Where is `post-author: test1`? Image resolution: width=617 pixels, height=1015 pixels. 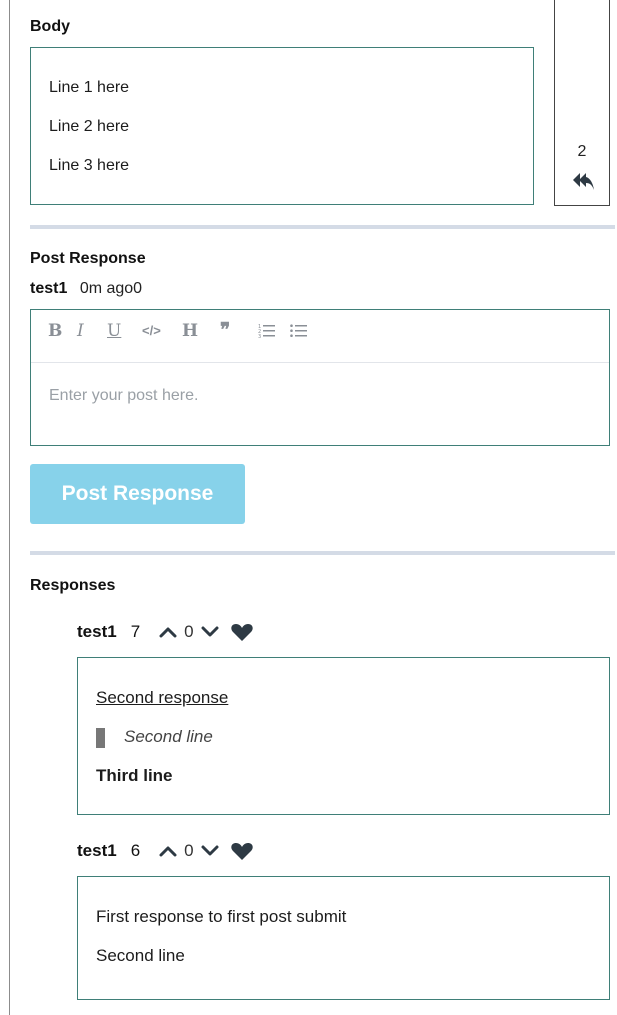 post-author: test1 is located at coordinates (49, 288).